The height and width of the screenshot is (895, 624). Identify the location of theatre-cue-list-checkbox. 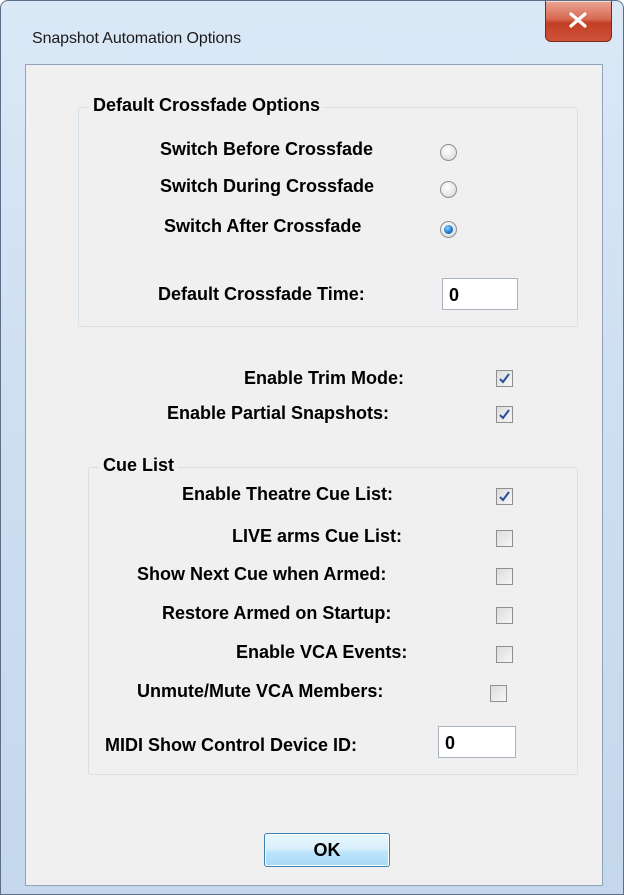
(504, 496).